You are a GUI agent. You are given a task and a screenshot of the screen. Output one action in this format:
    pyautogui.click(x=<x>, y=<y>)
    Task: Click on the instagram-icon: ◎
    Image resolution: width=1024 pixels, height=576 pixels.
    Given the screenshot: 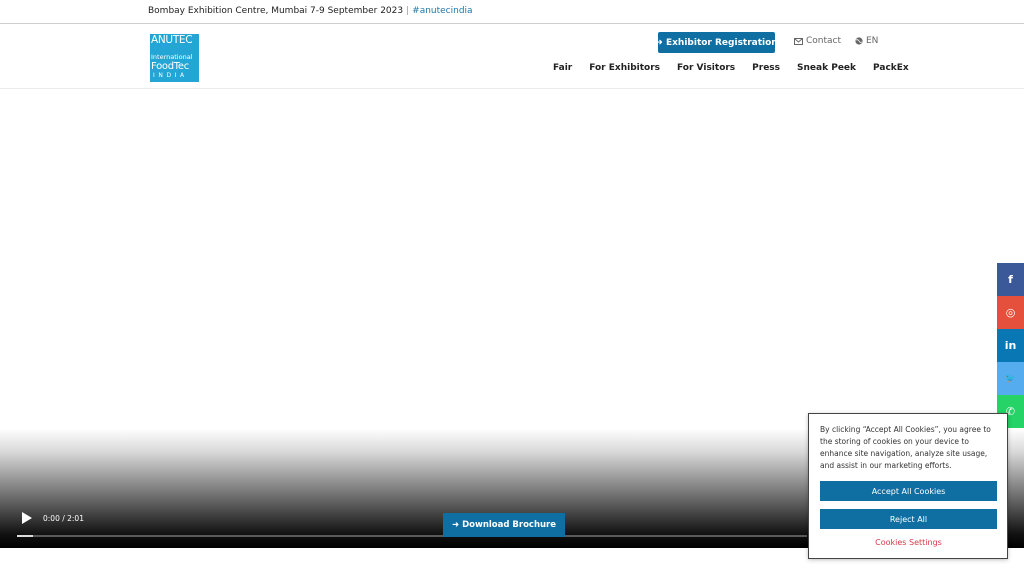 What is the action you would take?
    pyautogui.click(x=1010, y=312)
    